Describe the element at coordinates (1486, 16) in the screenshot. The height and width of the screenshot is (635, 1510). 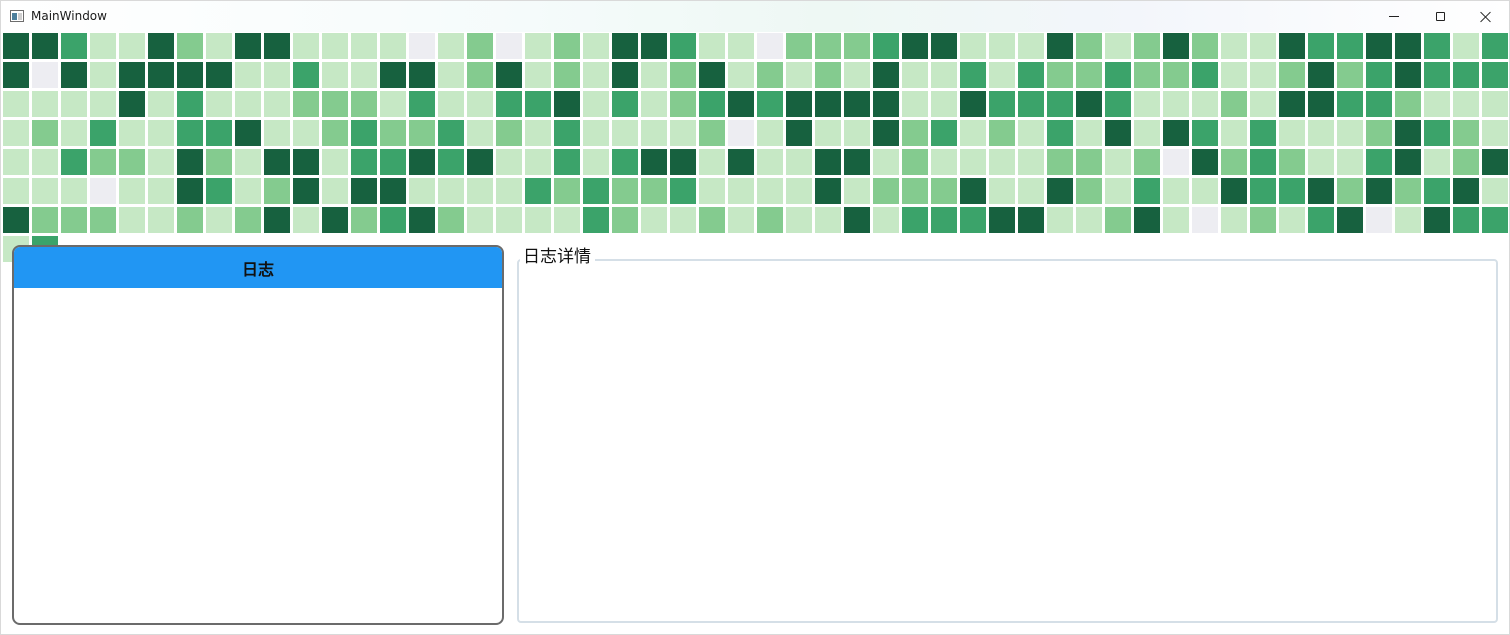
I see `close-button` at that location.